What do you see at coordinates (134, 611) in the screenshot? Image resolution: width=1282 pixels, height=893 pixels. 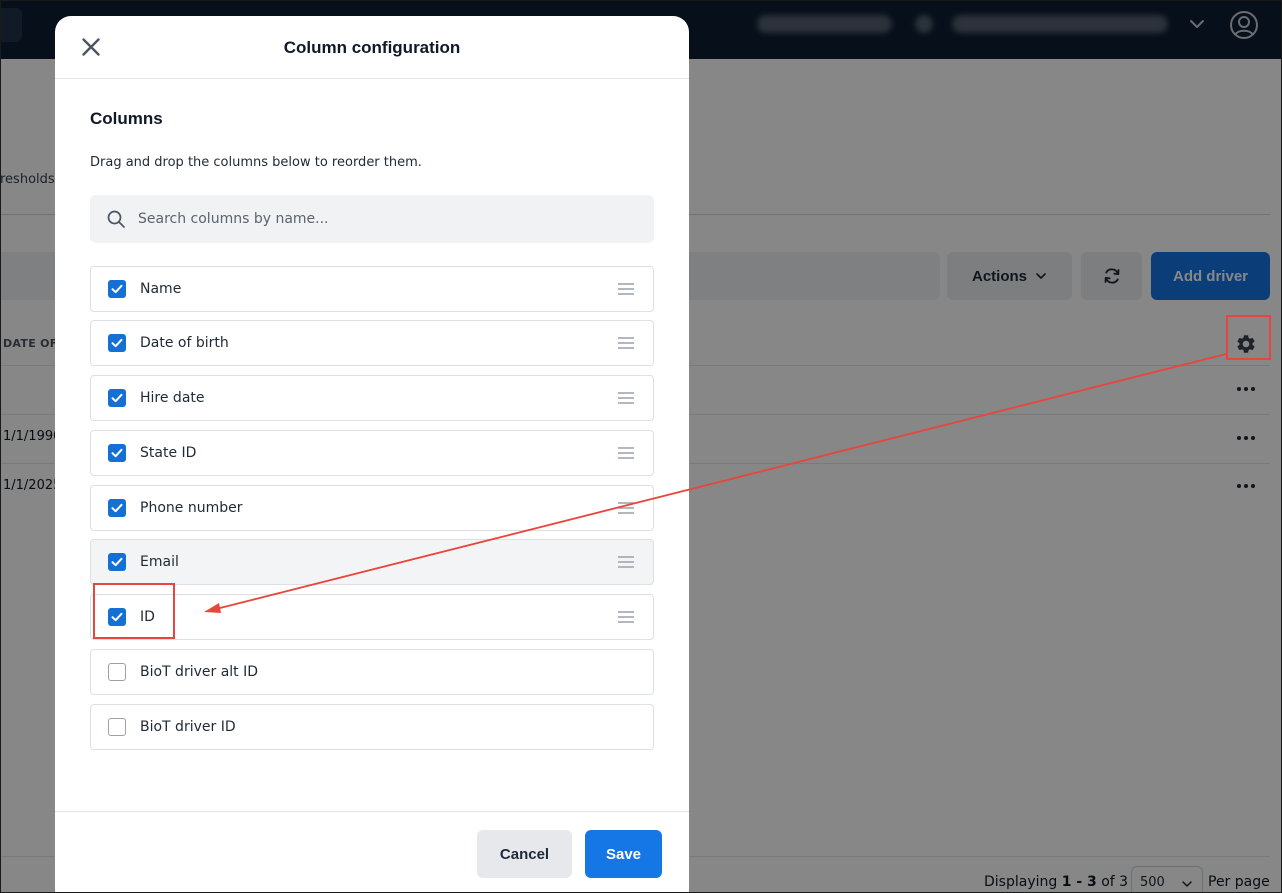 I see `annotation-highlight-id-checkbox` at bounding box center [134, 611].